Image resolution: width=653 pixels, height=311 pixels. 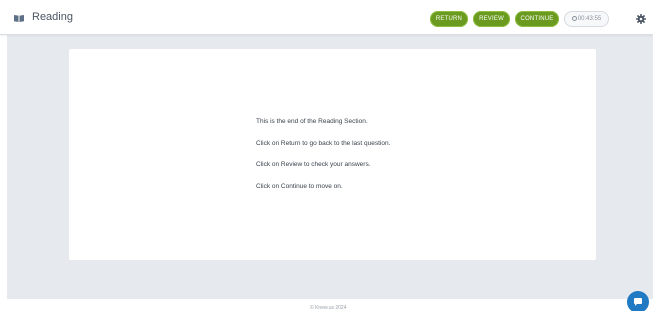 What do you see at coordinates (313, 164) in the screenshot?
I see `message-line: Click on Review to check your answers.` at bounding box center [313, 164].